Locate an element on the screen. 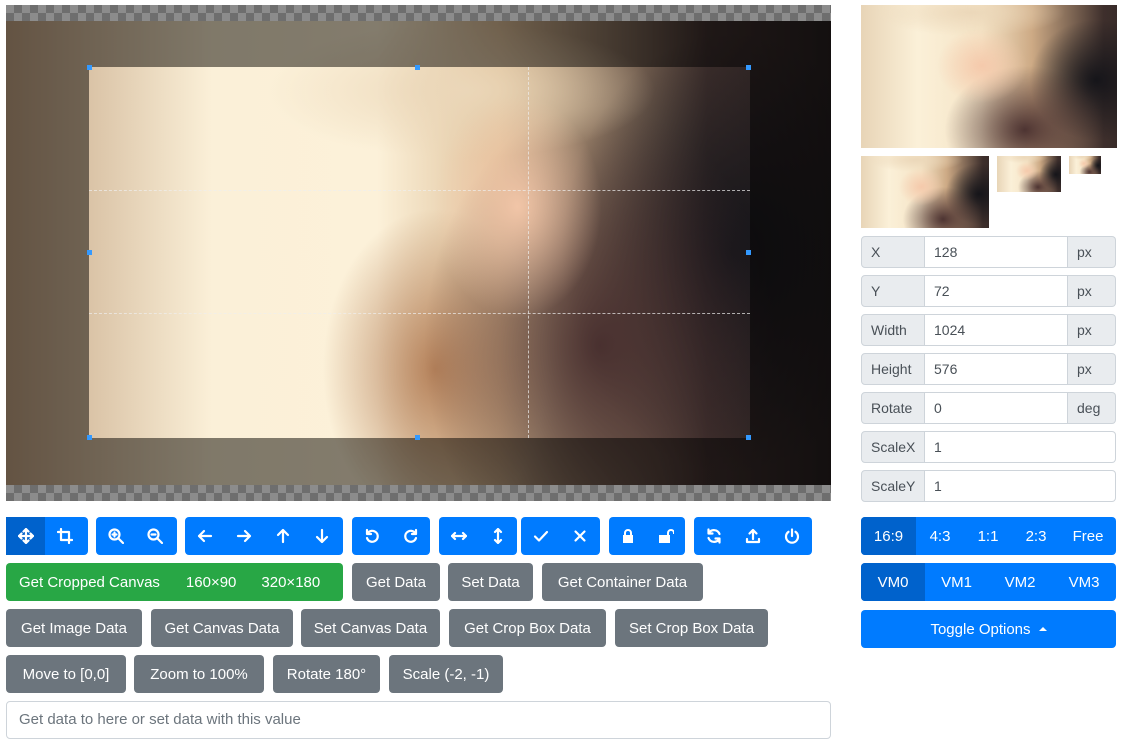 This screenshot has height=743, width=1122. data-width-input: 1024 is located at coordinates (996, 330).